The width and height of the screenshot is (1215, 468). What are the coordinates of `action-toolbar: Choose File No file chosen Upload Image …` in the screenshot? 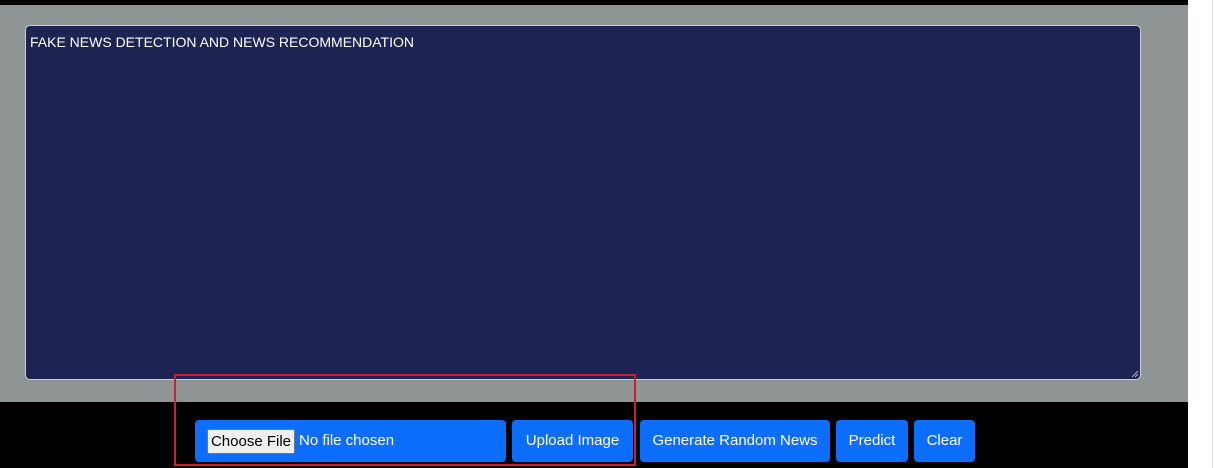 It's located at (594, 435).